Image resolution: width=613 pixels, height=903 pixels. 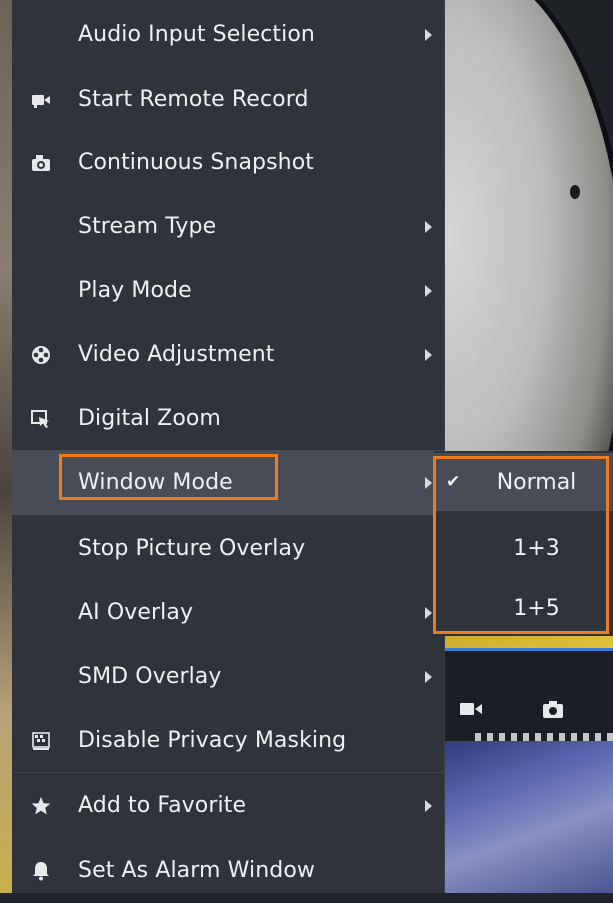 I want to click on menu-item-label: Digital Zoom, so click(x=149, y=418).